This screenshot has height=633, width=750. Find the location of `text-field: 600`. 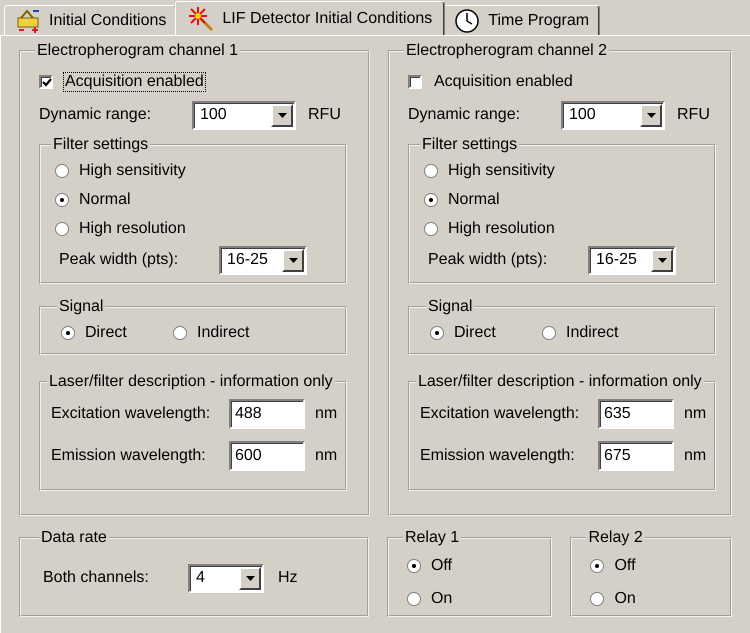

text-field: 600 is located at coordinates (267, 456).